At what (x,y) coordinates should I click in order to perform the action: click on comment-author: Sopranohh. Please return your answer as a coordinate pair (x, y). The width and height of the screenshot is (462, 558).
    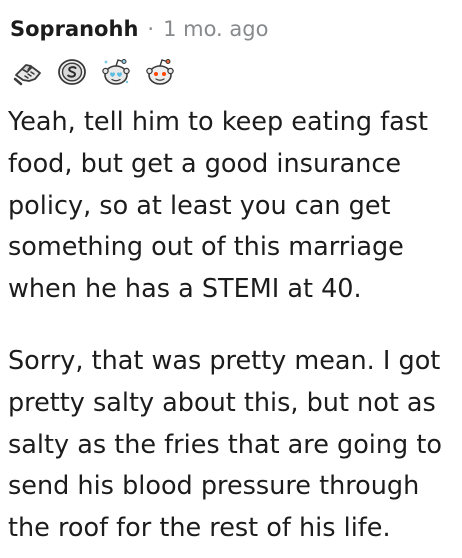
    Looking at the image, I should click on (74, 29).